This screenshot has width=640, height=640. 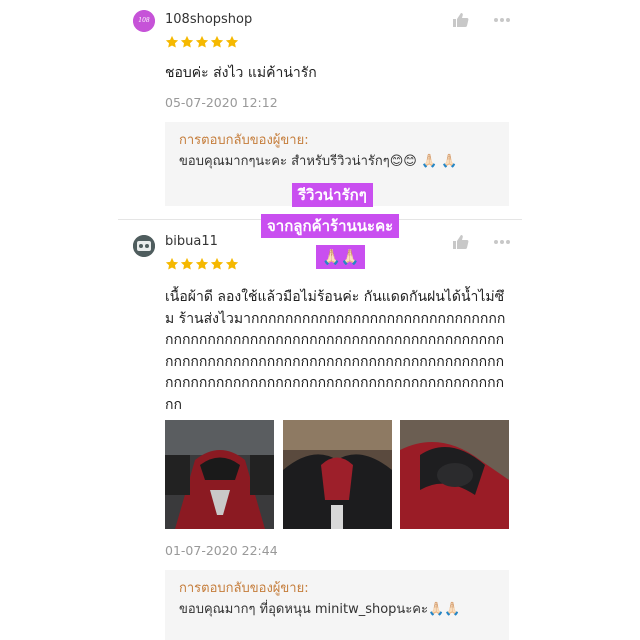 What do you see at coordinates (332, 195) in the screenshot?
I see `overlay-line-1: รีวิวน่ารักๆ` at bounding box center [332, 195].